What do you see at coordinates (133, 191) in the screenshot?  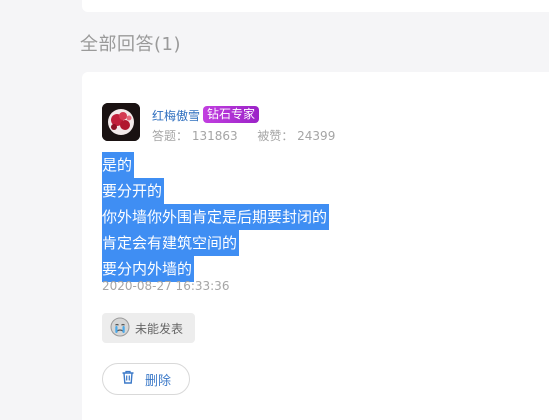 I see `answer-line: 要分开的` at bounding box center [133, 191].